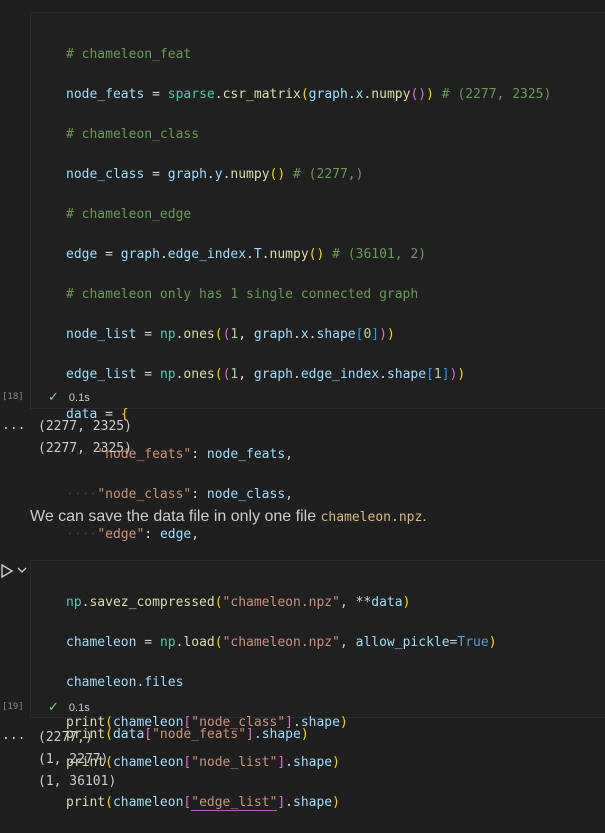  What do you see at coordinates (13, 397) in the screenshot?
I see `execution-count-18: [18]` at bounding box center [13, 397].